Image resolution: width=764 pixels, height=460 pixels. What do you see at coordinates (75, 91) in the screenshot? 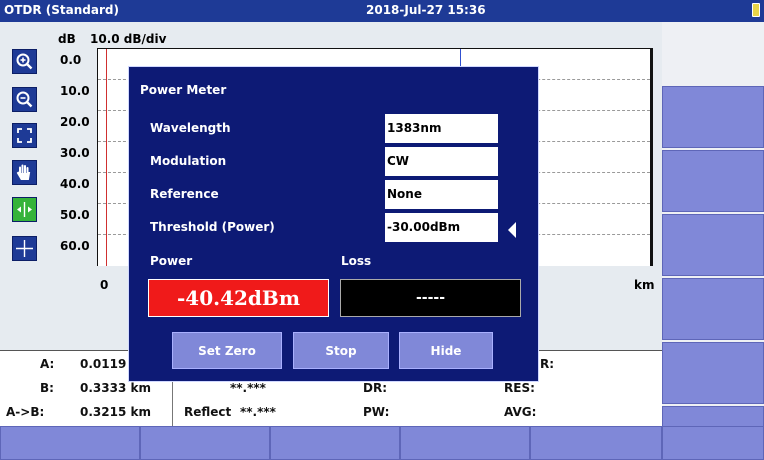
I see `y-tick: 10.0` at bounding box center [75, 91].